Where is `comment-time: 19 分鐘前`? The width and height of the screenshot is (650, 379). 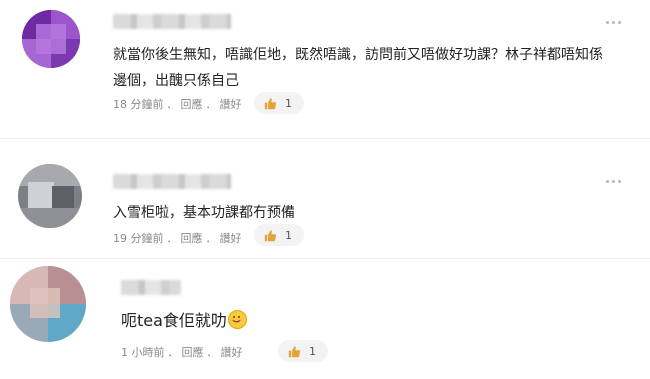
comment-time: 19 分鐘前 is located at coordinates (138, 238).